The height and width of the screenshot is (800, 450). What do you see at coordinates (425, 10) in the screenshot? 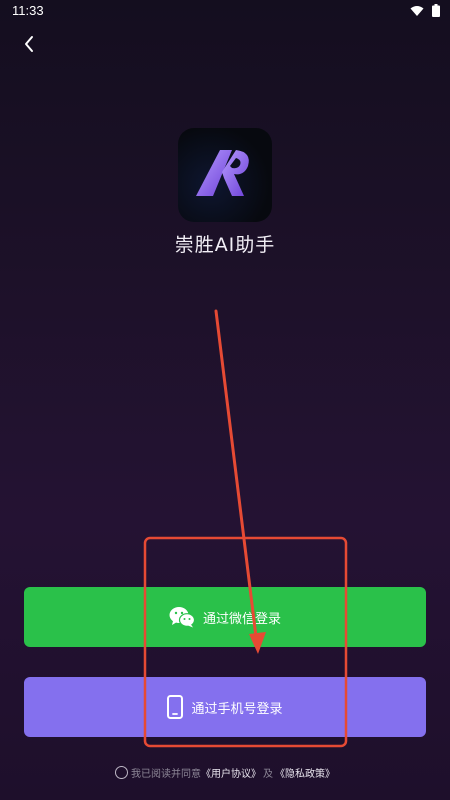
I see `status-icons` at bounding box center [425, 10].